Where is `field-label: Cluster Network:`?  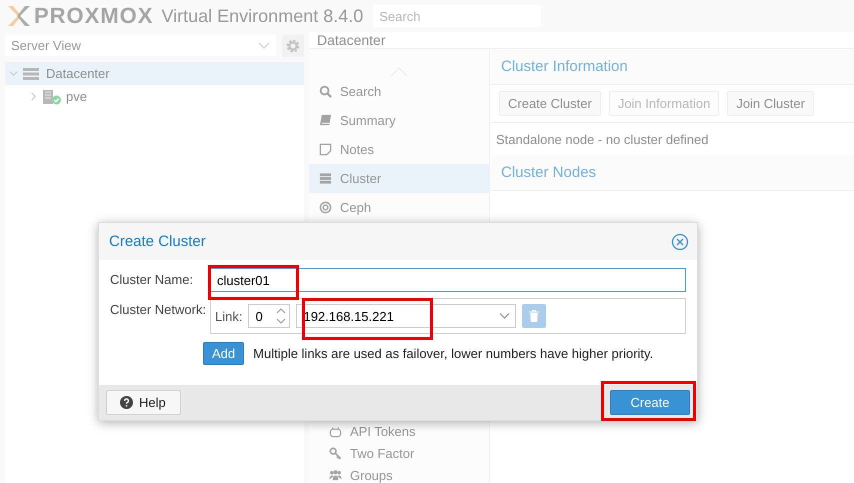
field-label: Cluster Network: is located at coordinates (159, 309).